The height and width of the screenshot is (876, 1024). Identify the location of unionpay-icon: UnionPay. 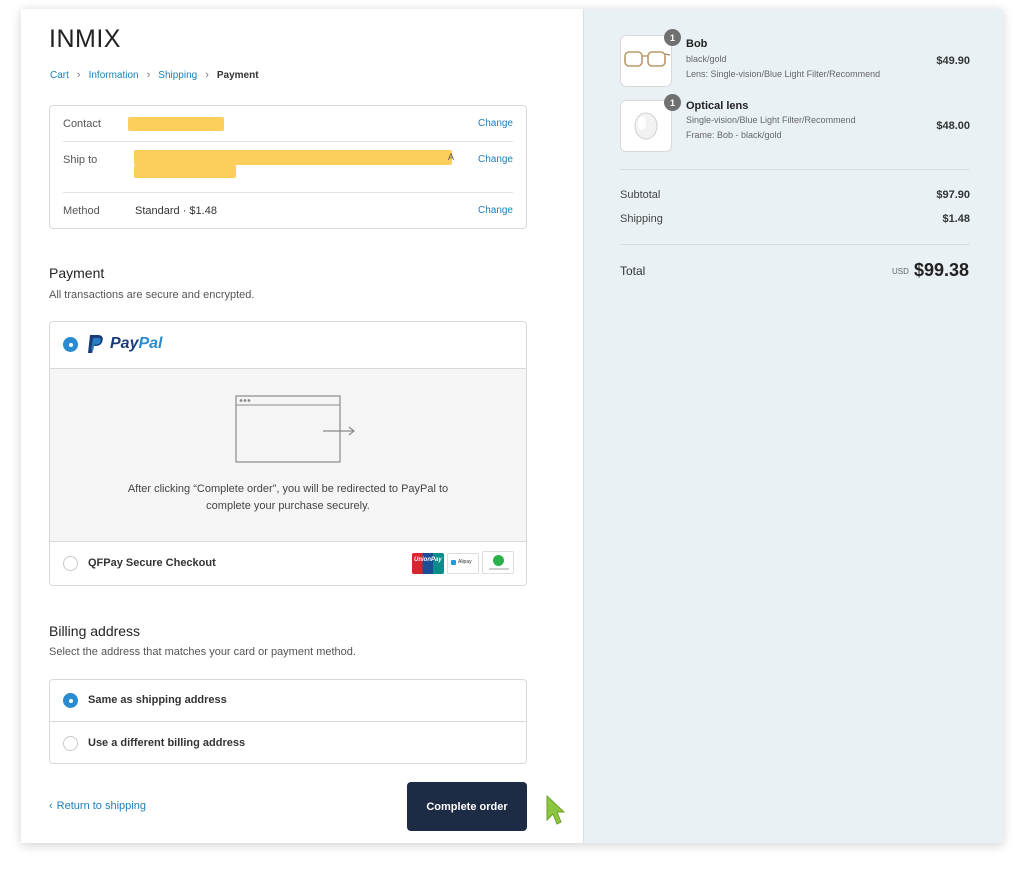
(428, 563).